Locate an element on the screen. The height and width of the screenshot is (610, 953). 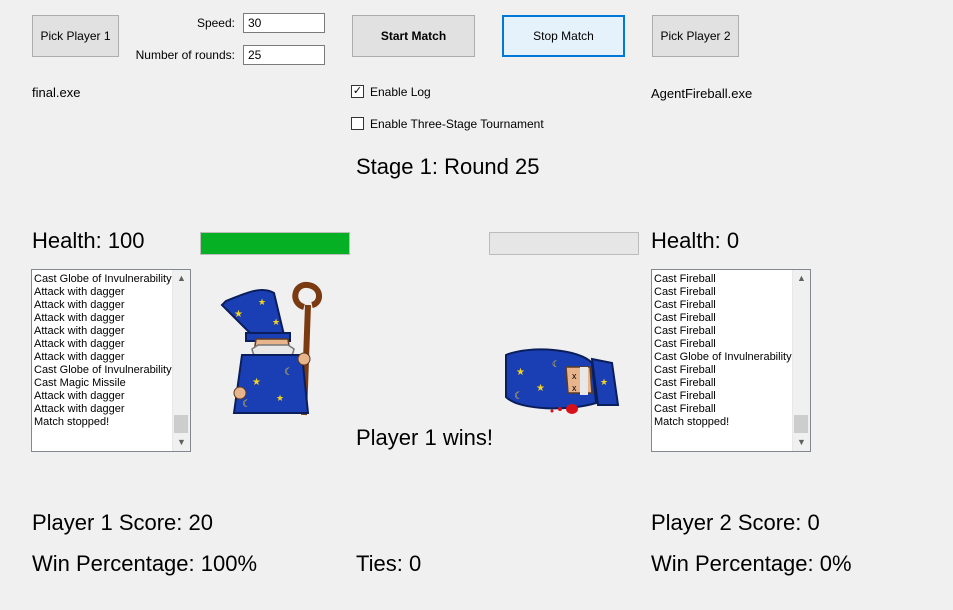
player2-health-bar is located at coordinates (564, 243).